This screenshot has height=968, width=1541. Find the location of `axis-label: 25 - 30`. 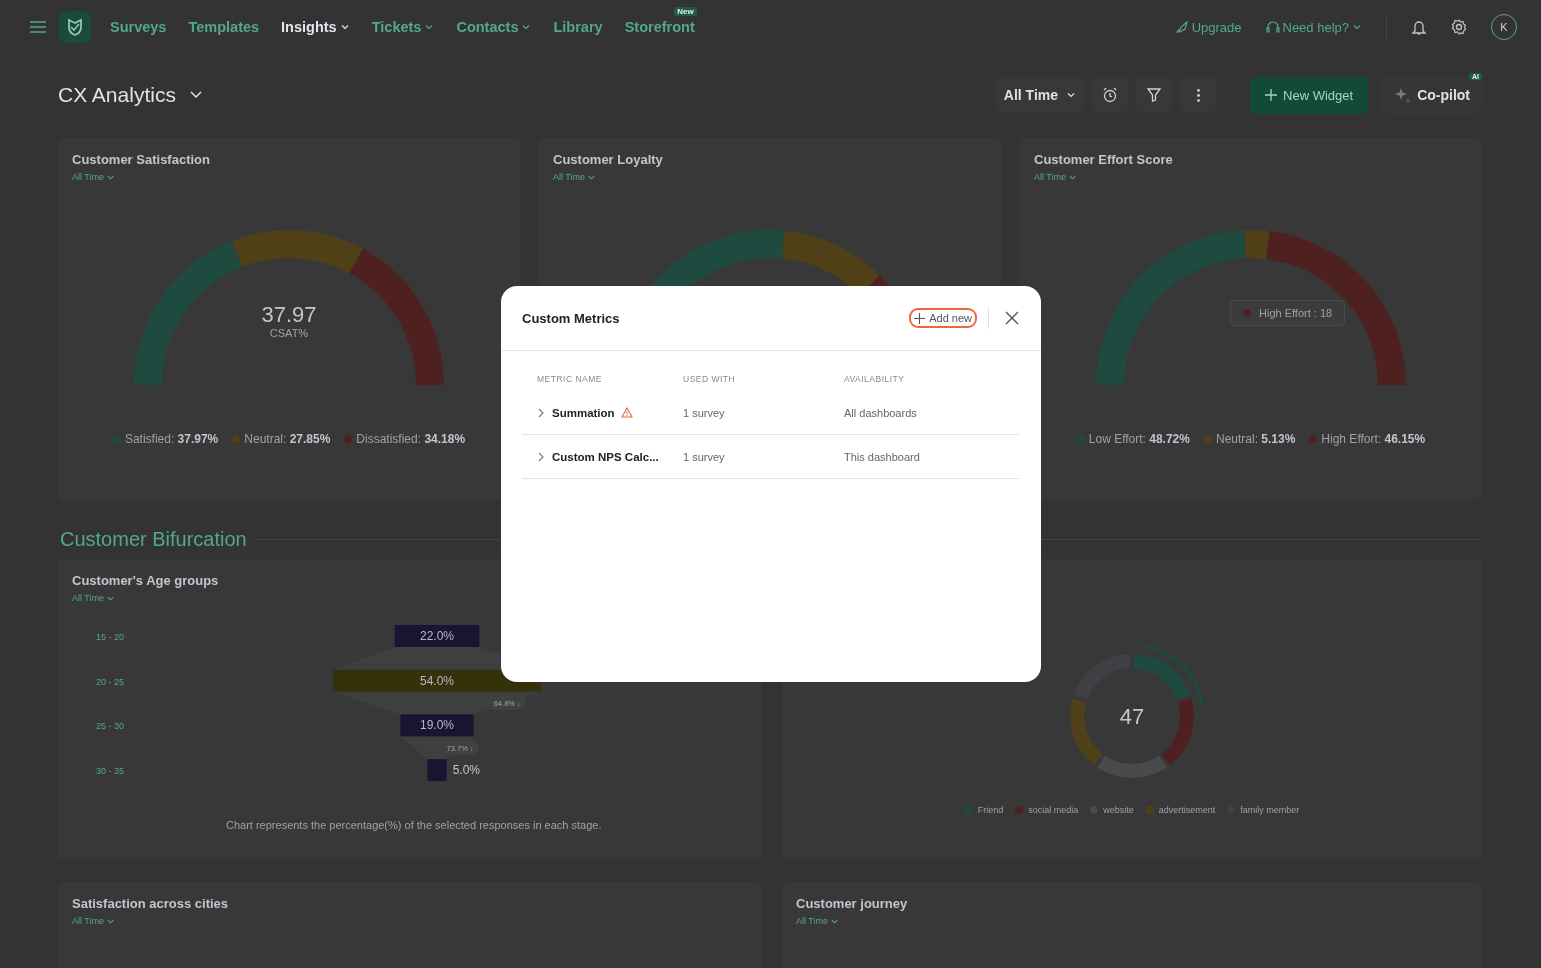

axis-label: 25 - 30 is located at coordinates (110, 726).